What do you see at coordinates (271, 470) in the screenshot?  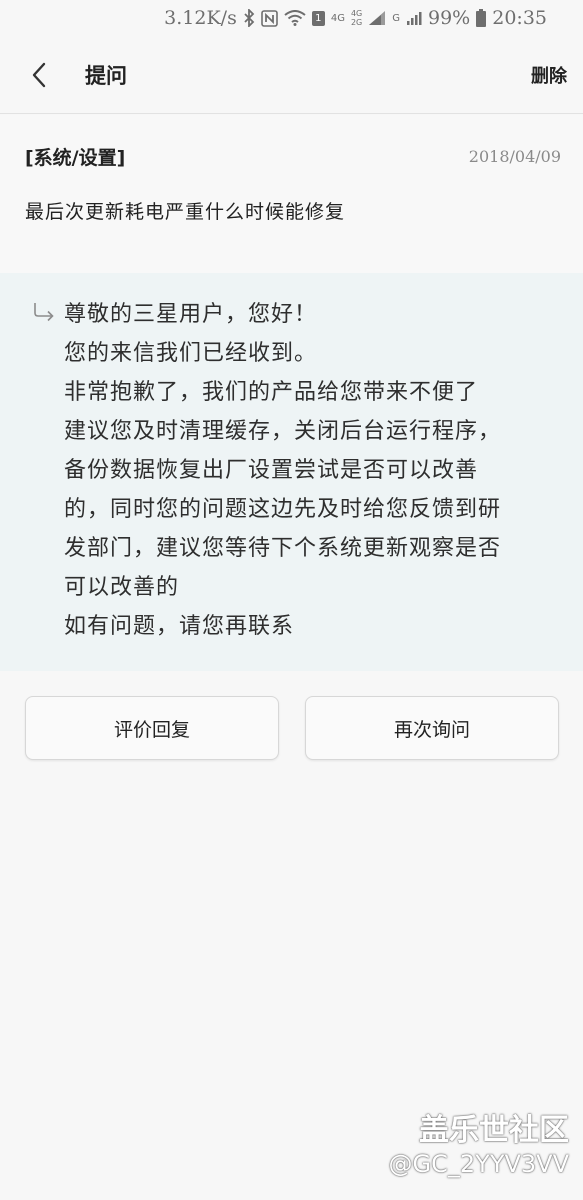 I see `reply-line: 备份数据恢复出厂设置尝试是否可以改善` at bounding box center [271, 470].